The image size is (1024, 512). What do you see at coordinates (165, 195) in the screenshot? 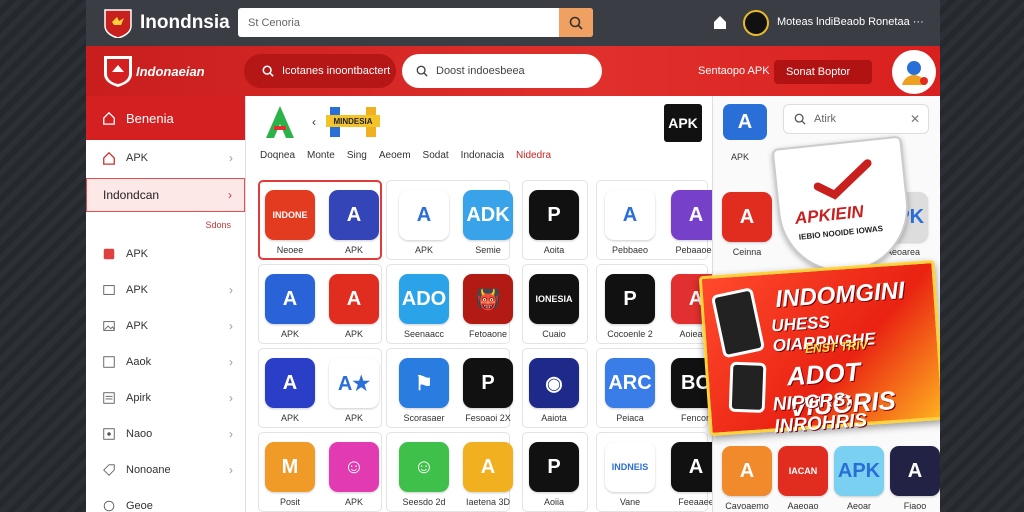
I see `sidebar-item-selected: Indondcan ›` at bounding box center [165, 195].